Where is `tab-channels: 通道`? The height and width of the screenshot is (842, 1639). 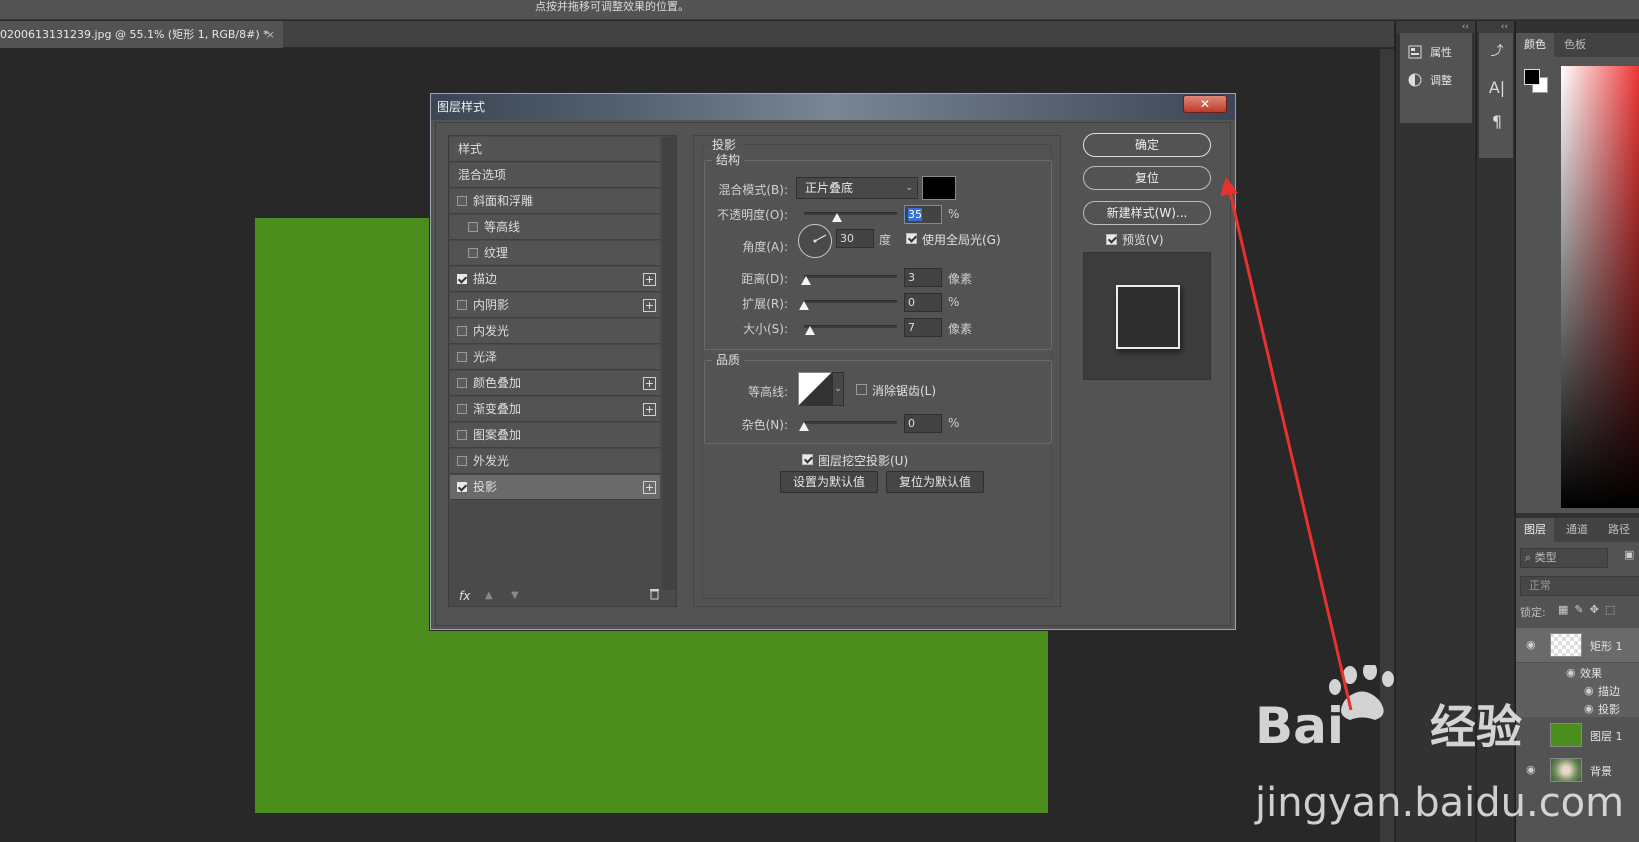
tab-channels: 通道 is located at coordinates (1577, 530).